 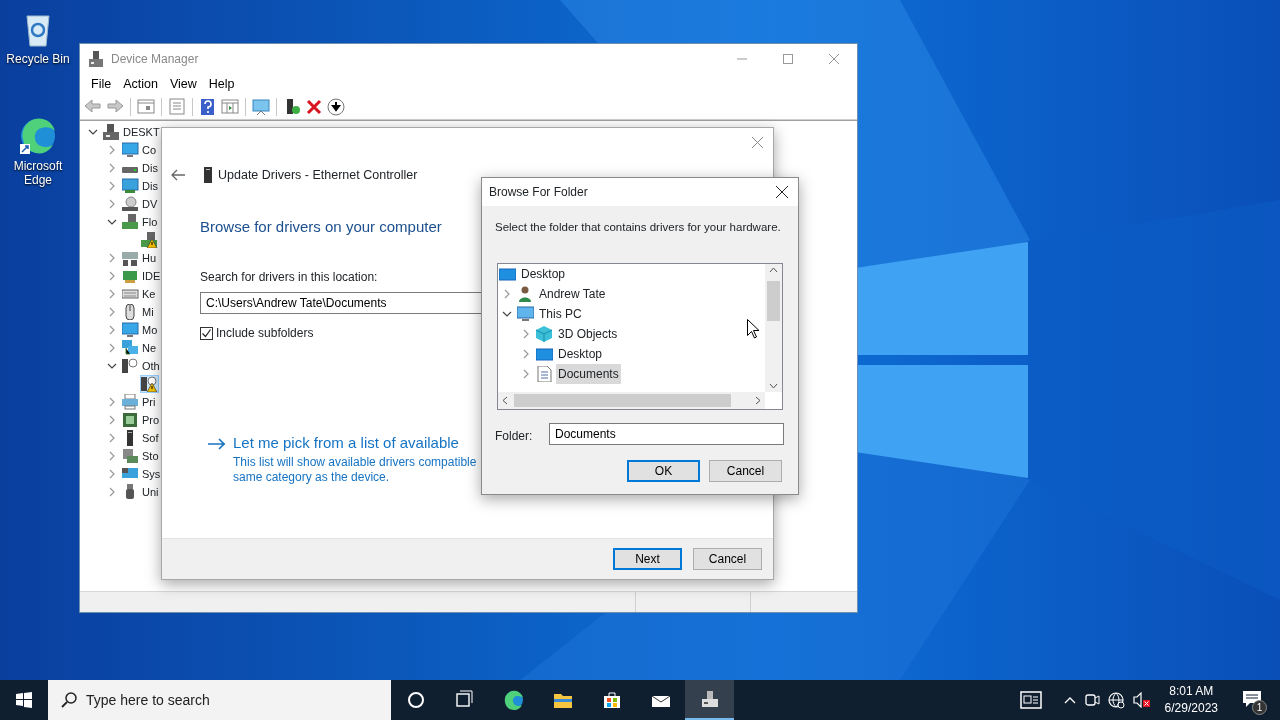 What do you see at coordinates (130, 186) in the screenshot?
I see `display-icon` at bounding box center [130, 186].